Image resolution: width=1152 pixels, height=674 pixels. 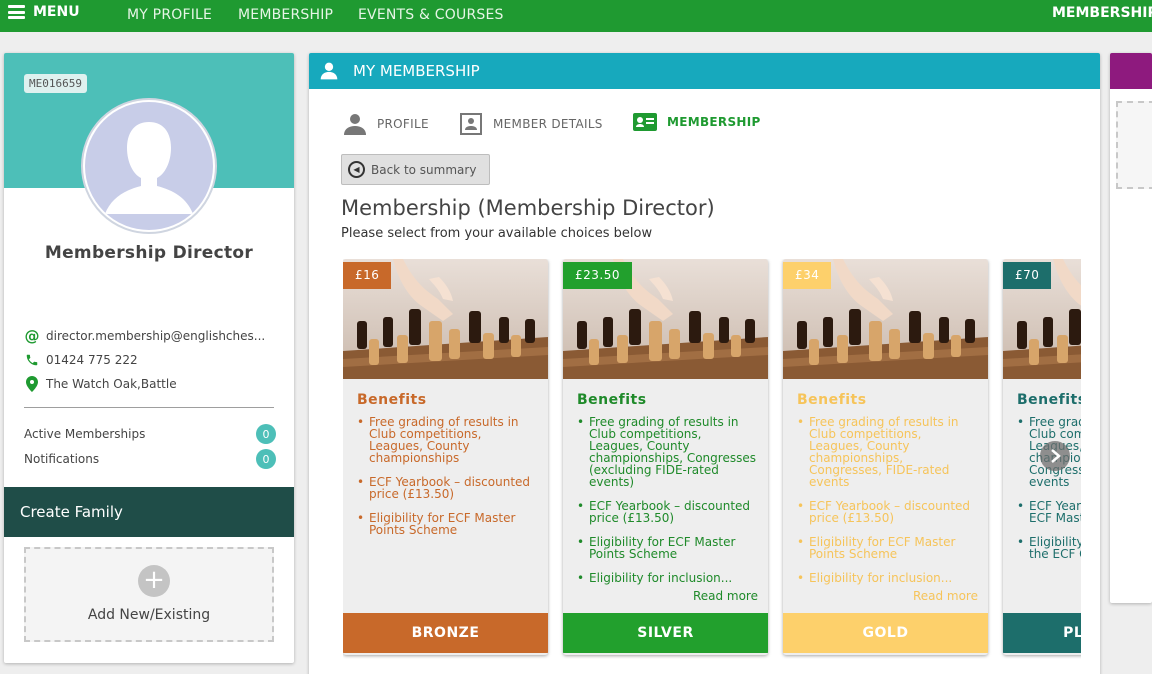 What do you see at coordinates (645, 122) in the screenshot?
I see `id-card-icon` at bounding box center [645, 122].